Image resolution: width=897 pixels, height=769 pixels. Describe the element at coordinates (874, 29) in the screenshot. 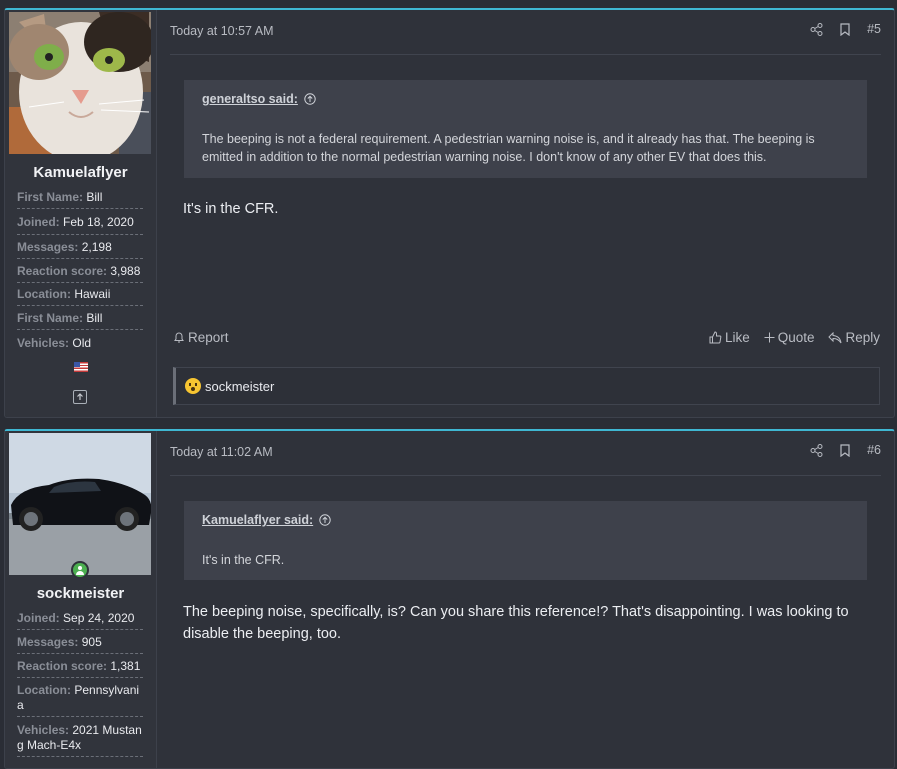

I see `post-number: #5` at that location.